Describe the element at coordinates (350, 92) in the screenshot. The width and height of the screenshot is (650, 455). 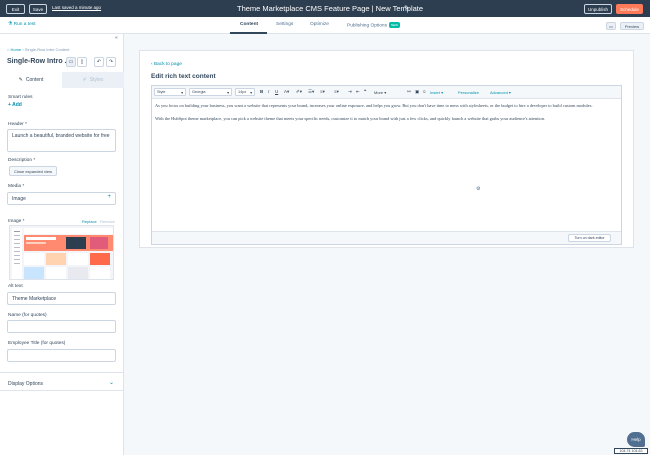
I see `indent-icon: ⇥` at that location.